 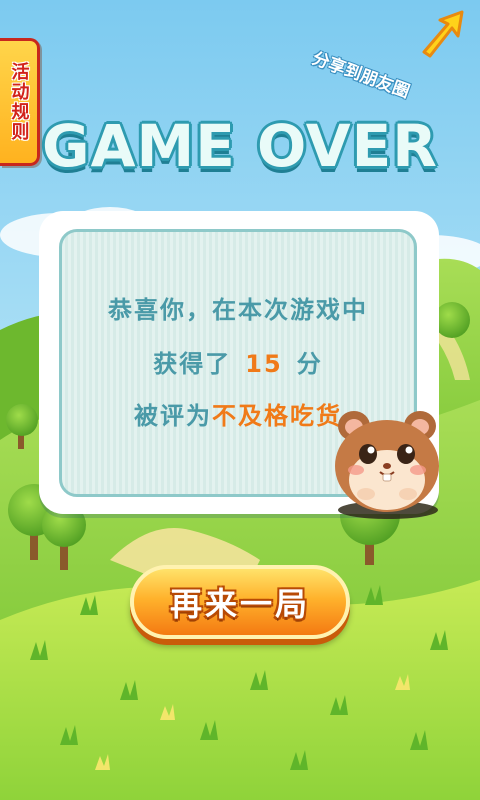 I want to click on share-to-moments-button: 分享到朋友圈, so click(x=387, y=55).